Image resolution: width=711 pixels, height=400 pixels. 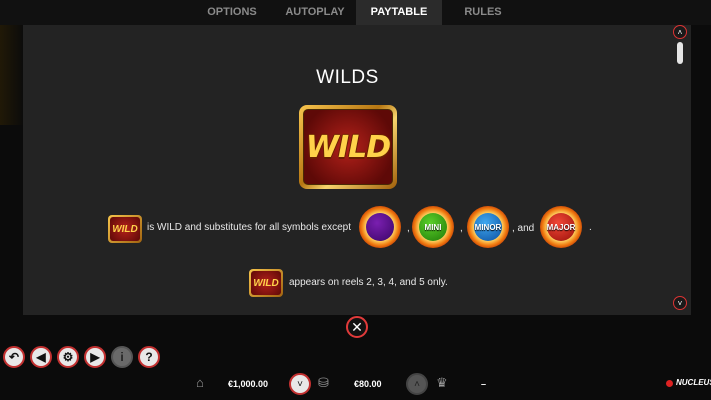 What do you see at coordinates (248, 384) in the screenshot?
I see `balance-value: €1,000.00` at bounding box center [248, 384].